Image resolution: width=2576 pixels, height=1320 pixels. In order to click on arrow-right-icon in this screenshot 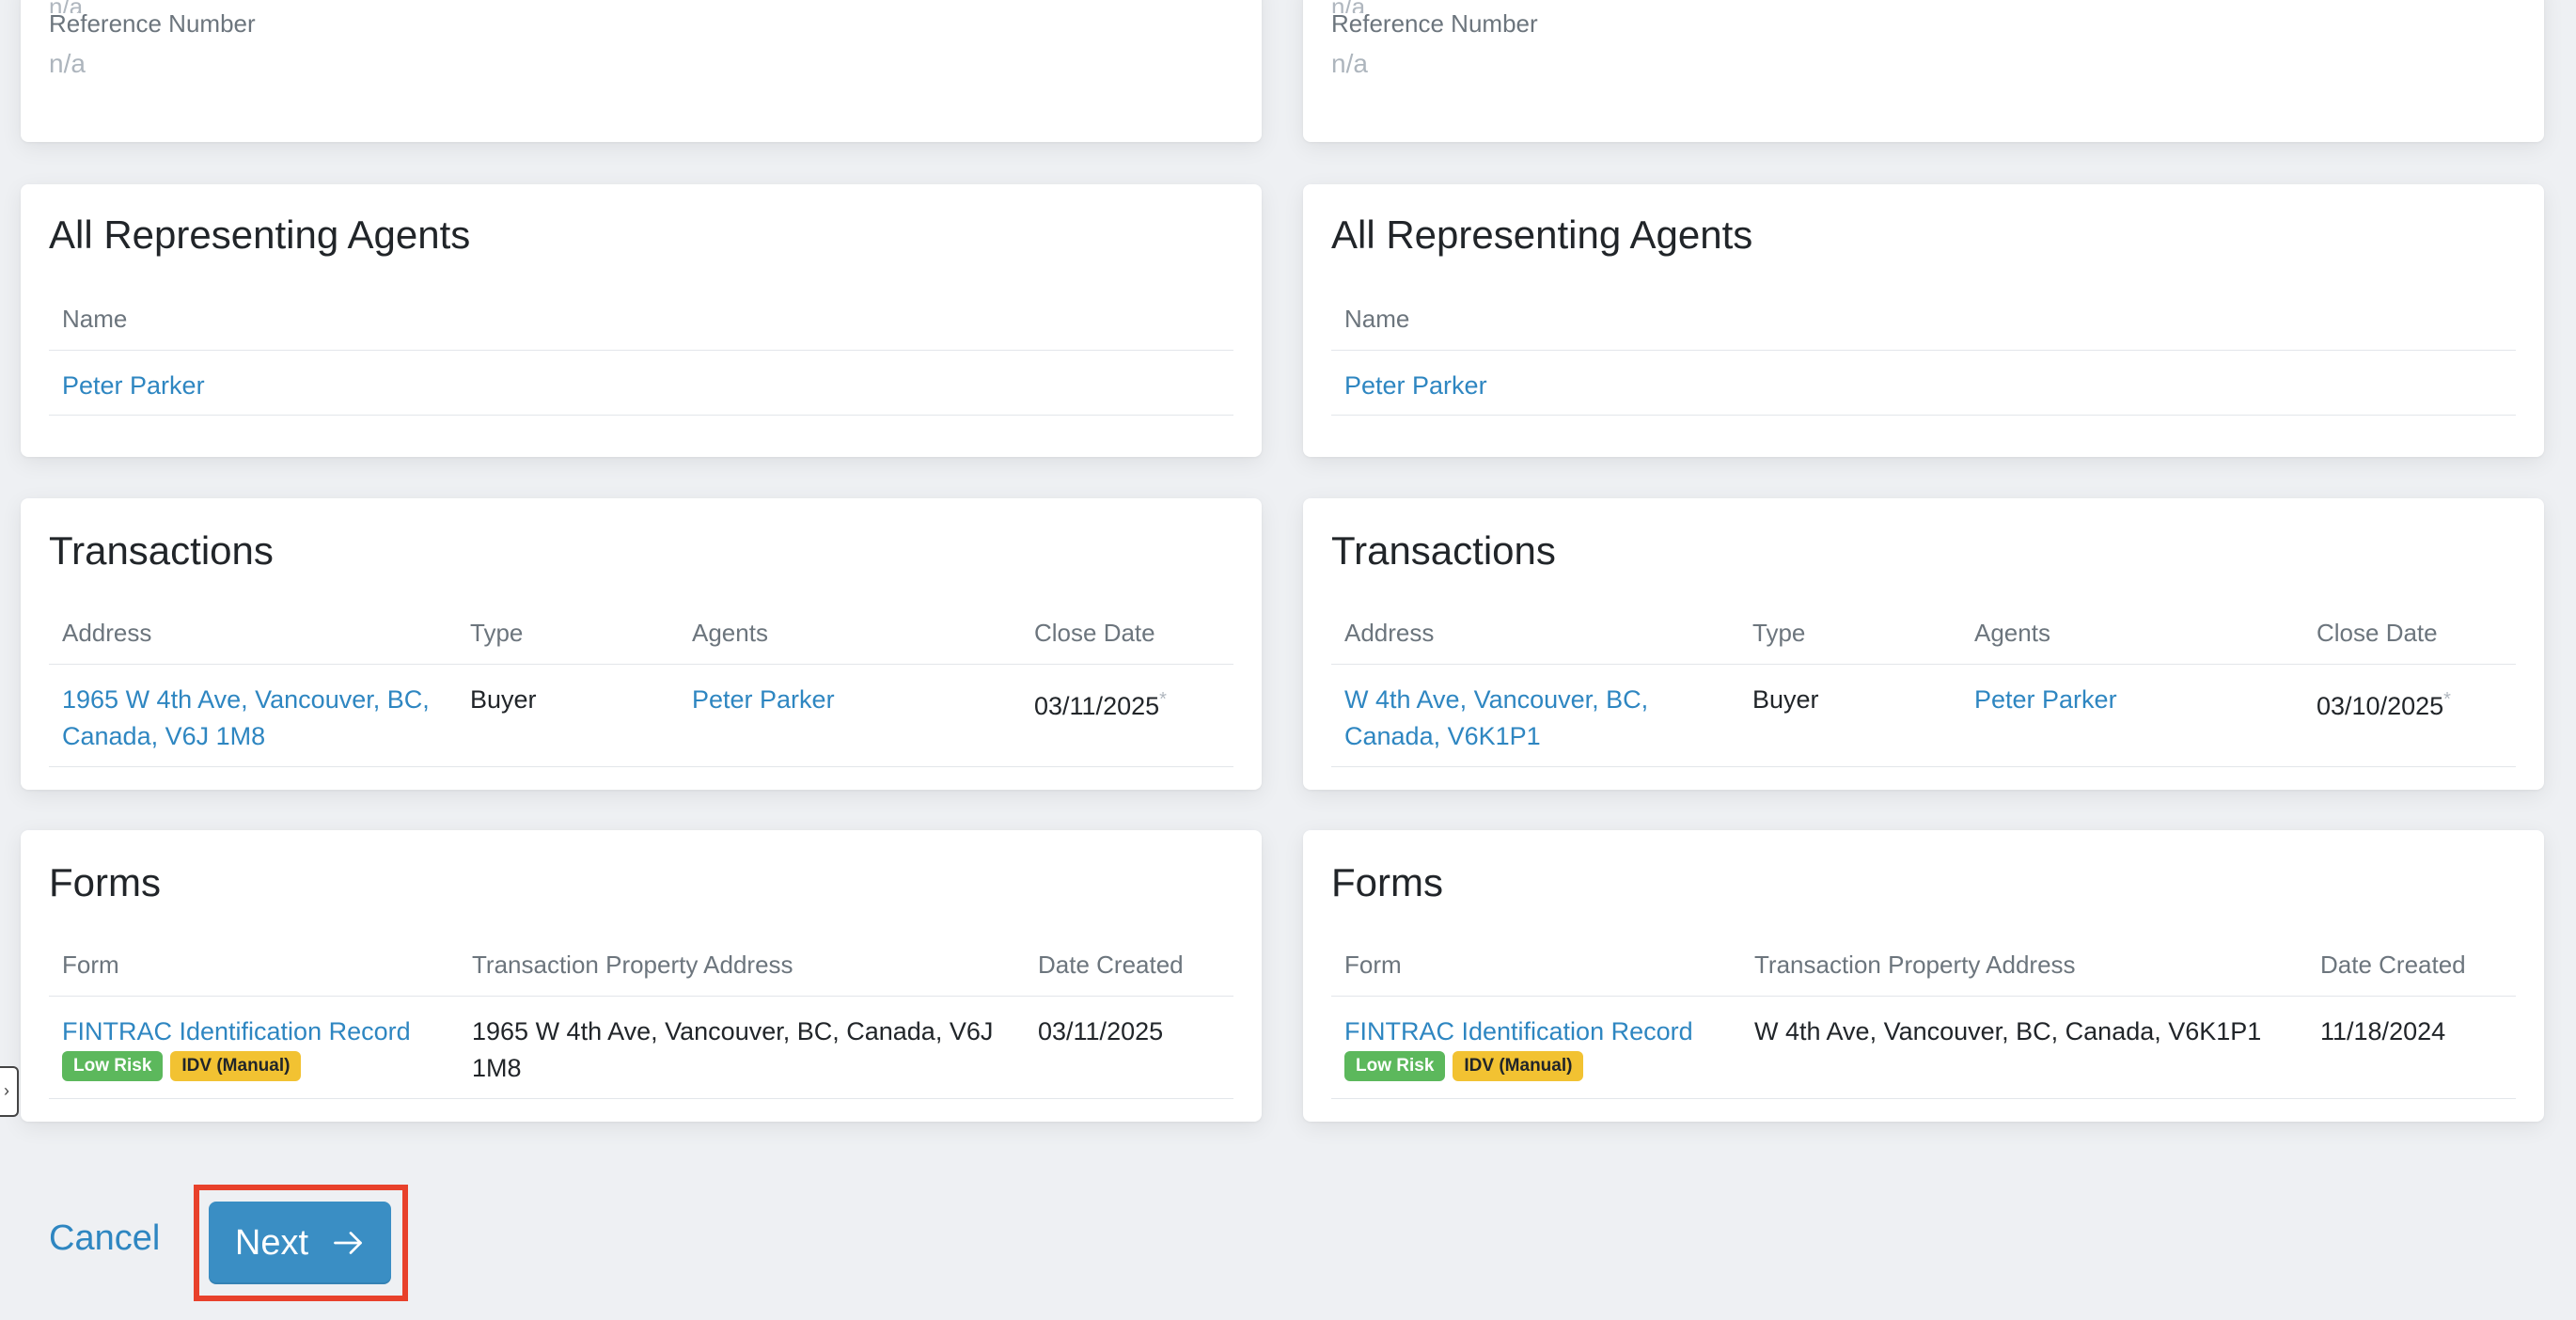, I will do `click(348, 1243)`.